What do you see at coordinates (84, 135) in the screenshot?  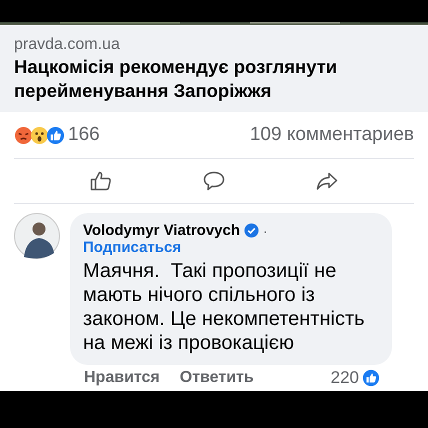 I see `reaction-count: 166` at bounding box center [84, 135].